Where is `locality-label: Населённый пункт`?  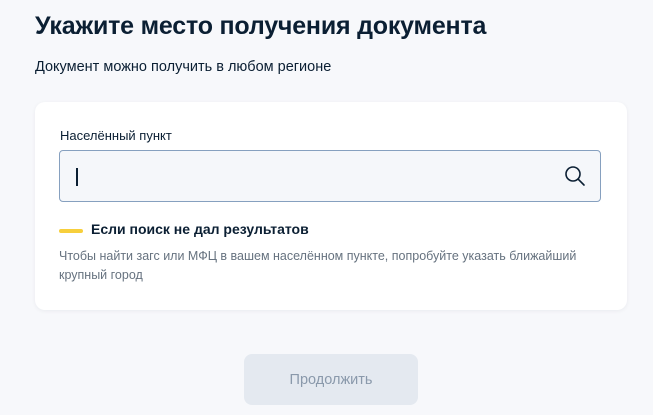 locality-label: Населённый пункт is located at coordinates (116, 135).